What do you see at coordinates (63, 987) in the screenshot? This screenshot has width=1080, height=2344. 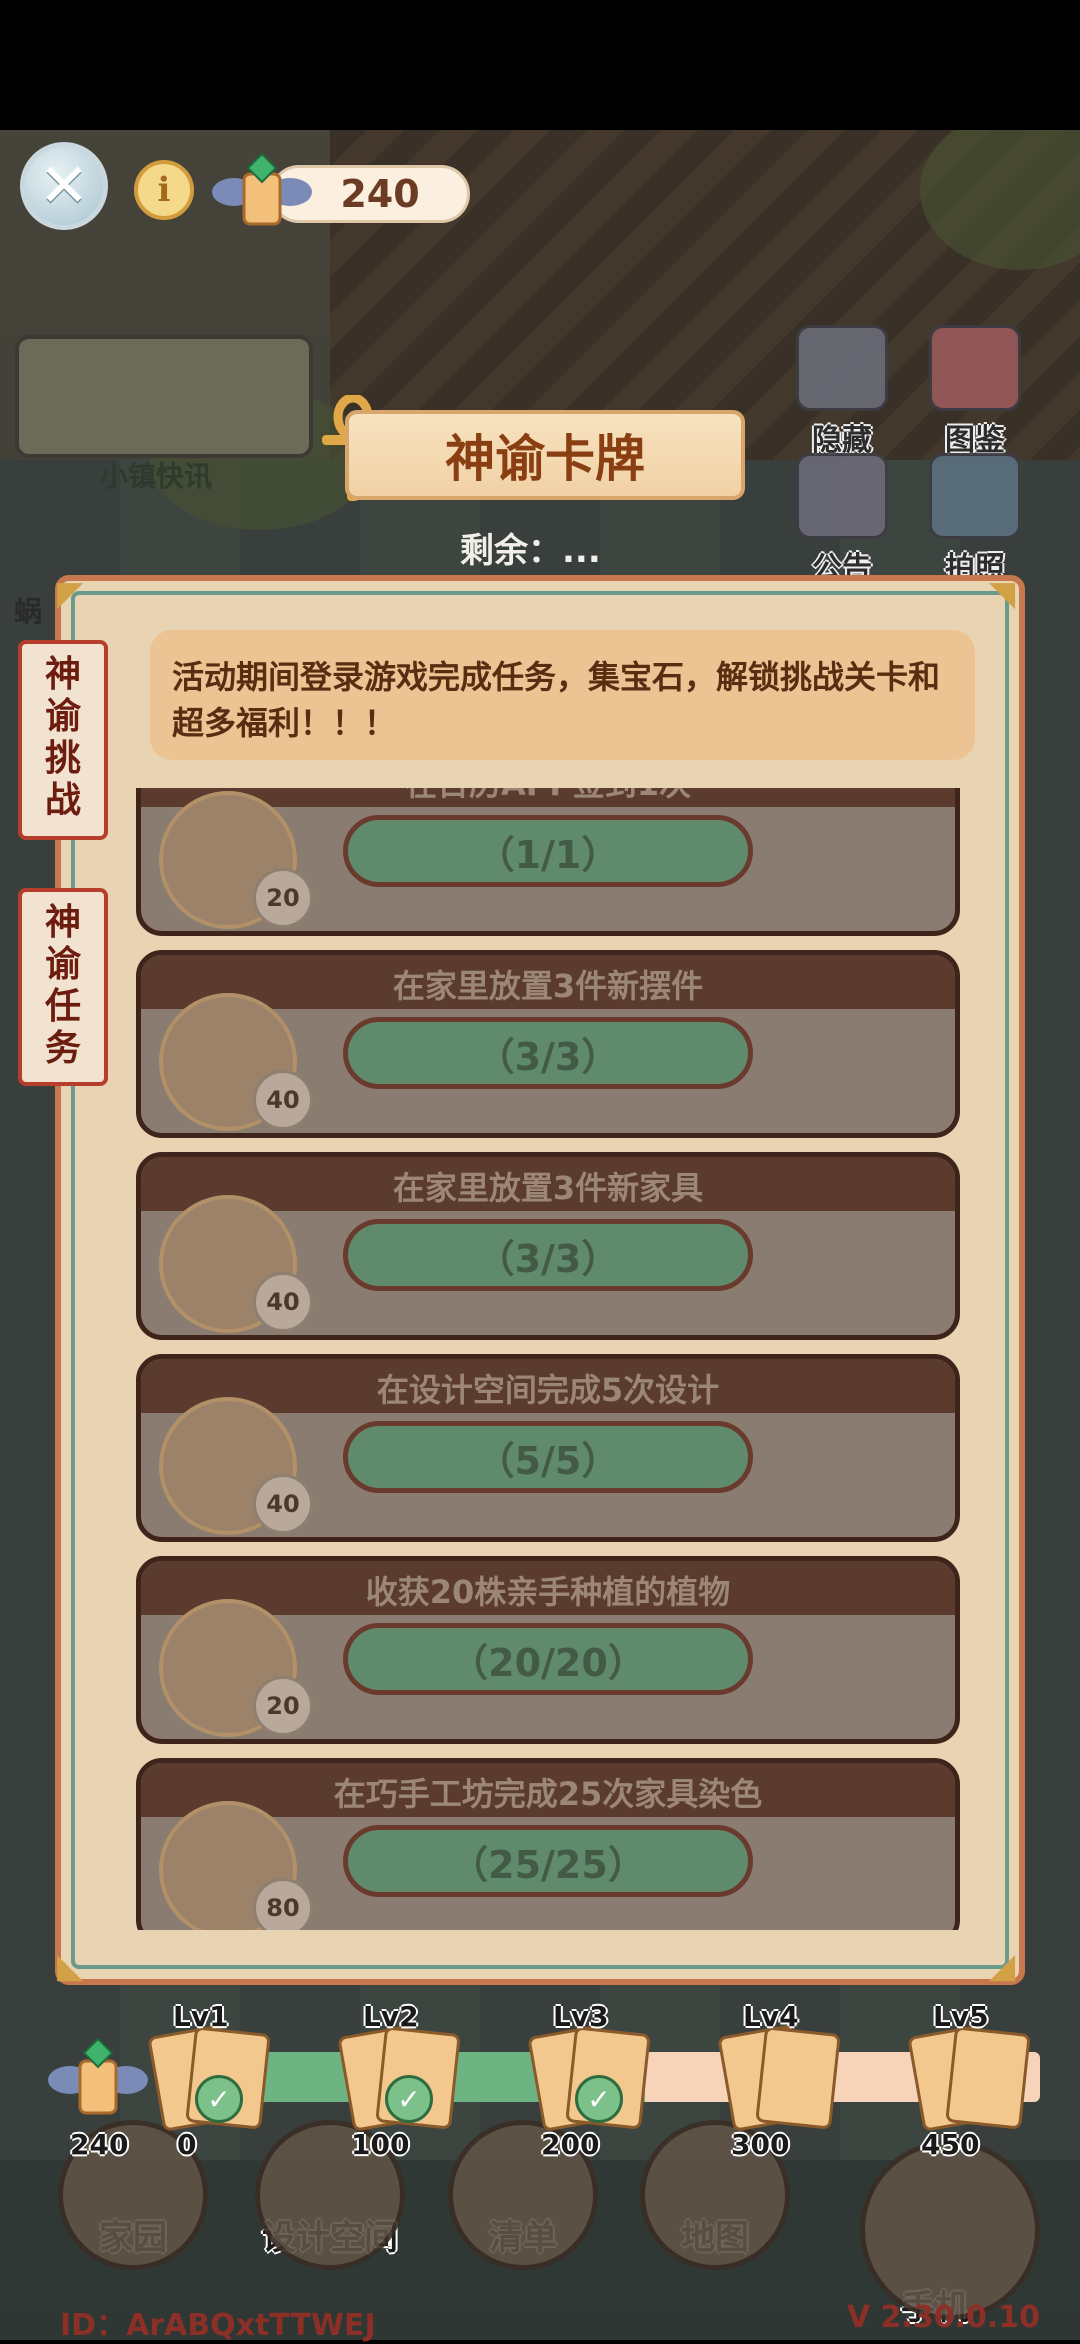 I see `tab-oracle-tasks: 神谕任务` at bounding box center [63, 987].